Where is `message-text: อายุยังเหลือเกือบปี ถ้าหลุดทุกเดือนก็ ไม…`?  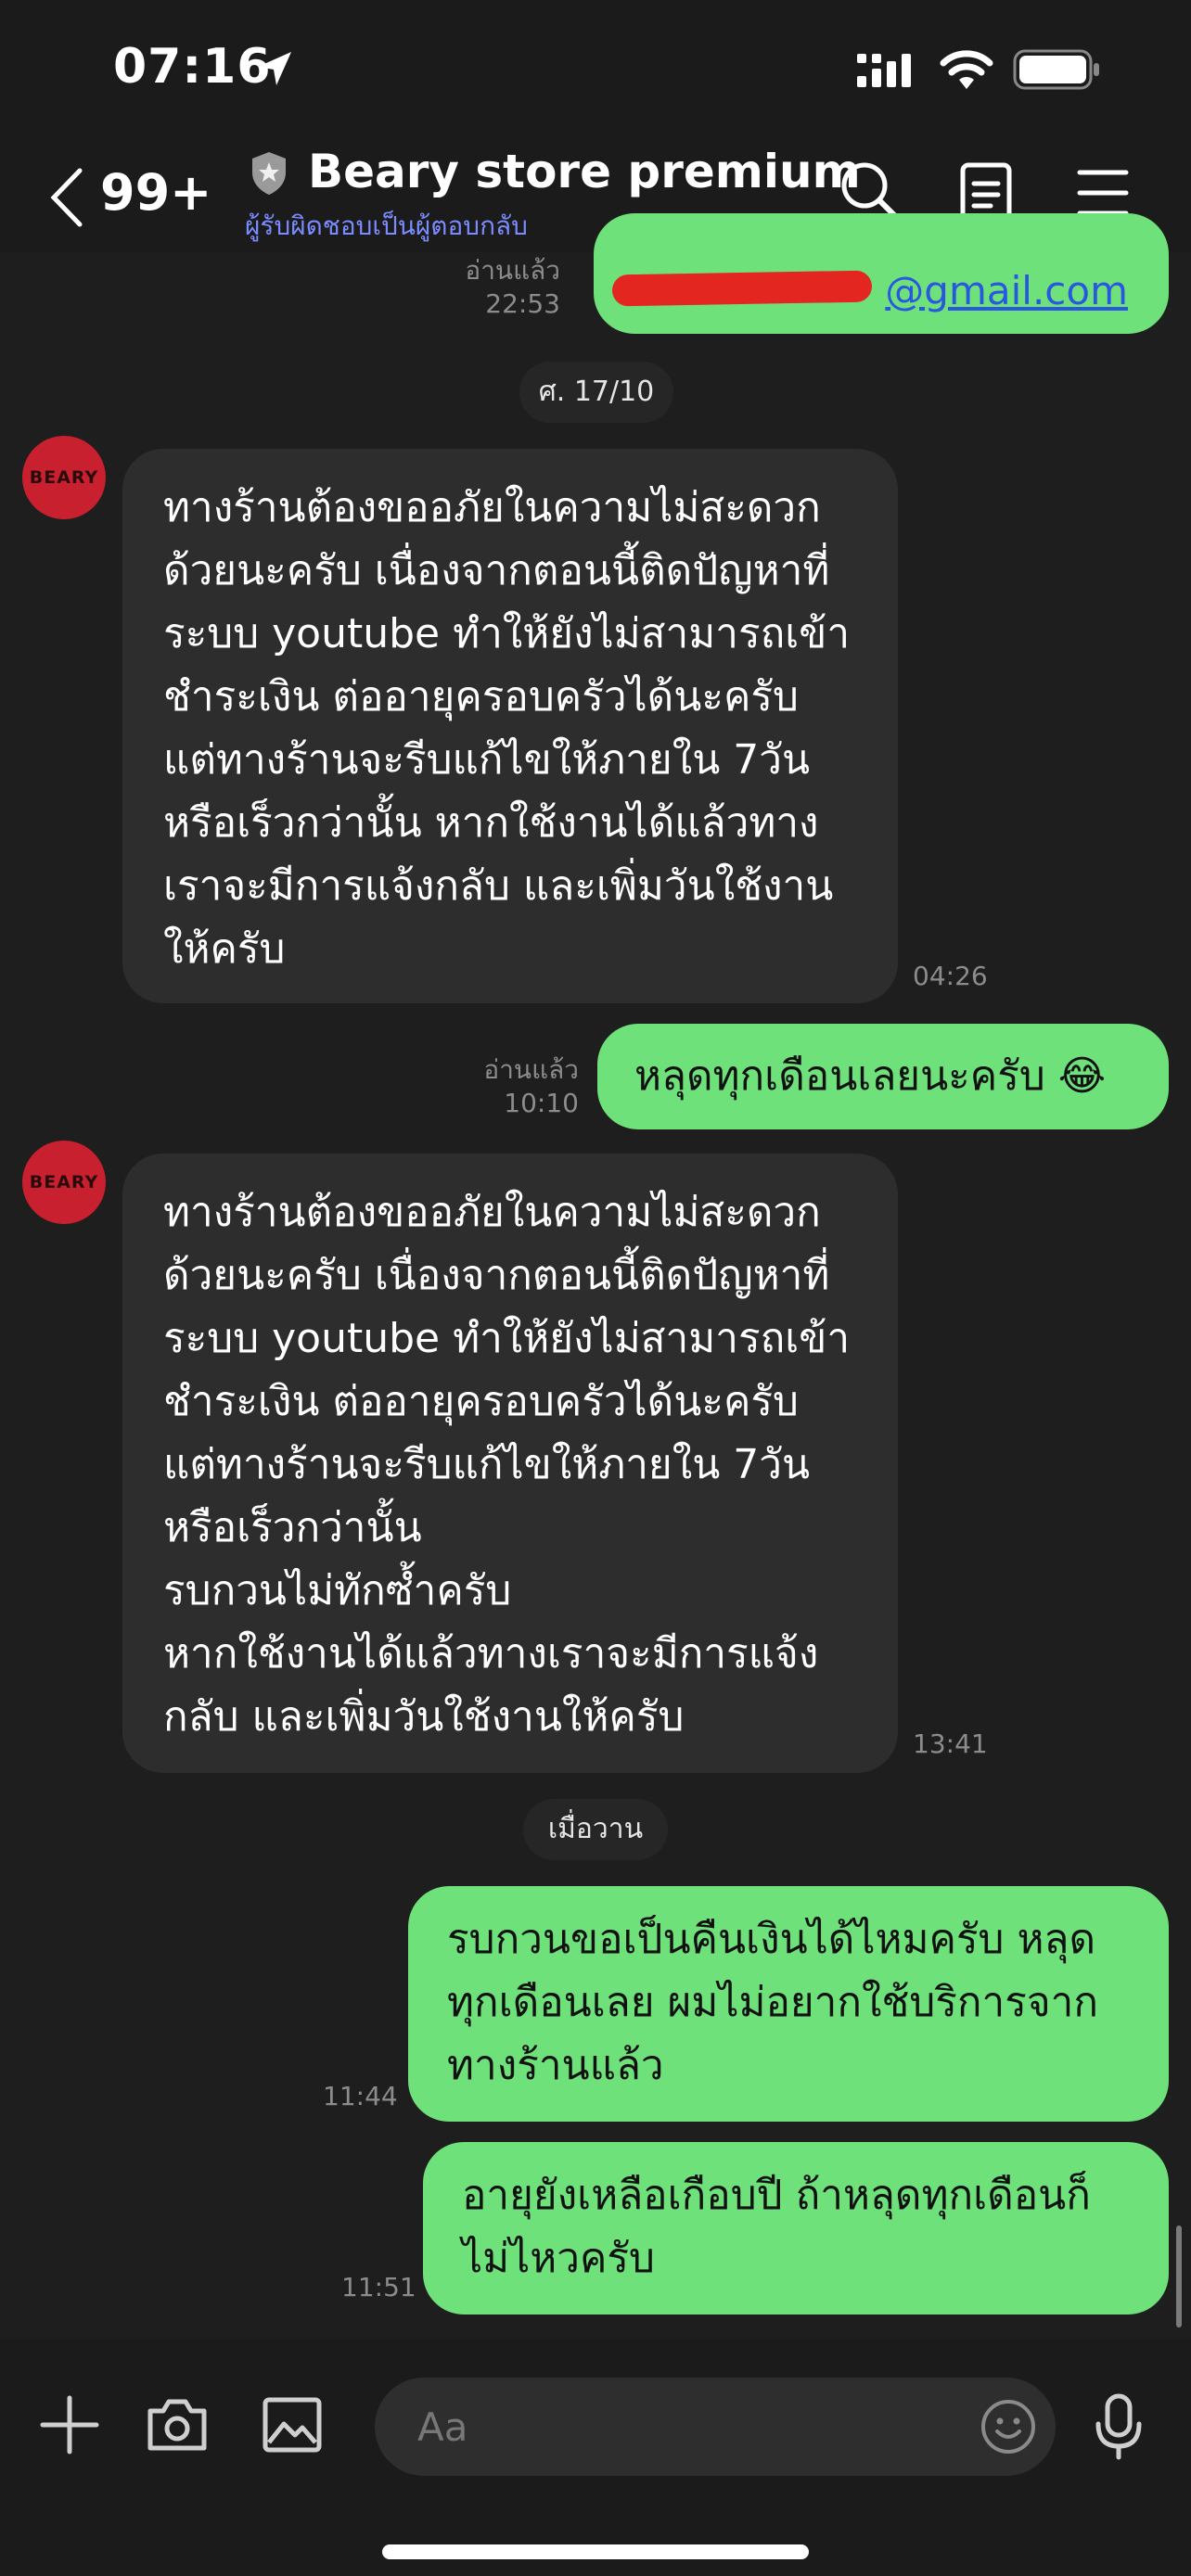 message-text: อายุยังเหลือเกือบปี ถ้าหลุดทุกเดือนก็ ไม… is located at coordinates (777, 2227).